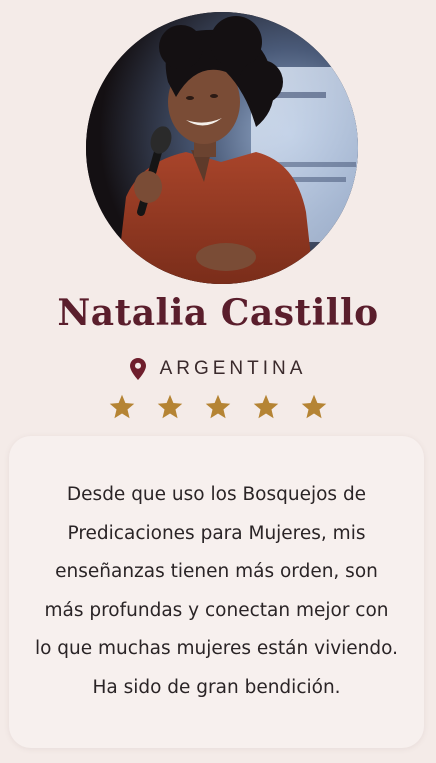 This screenshot has width=436, height=763. What do you see at coordinates (216, 494) in the screenshot?
I see `quote-line: Desde que uso los Bosquejos de` at bounding box center [216, 494].